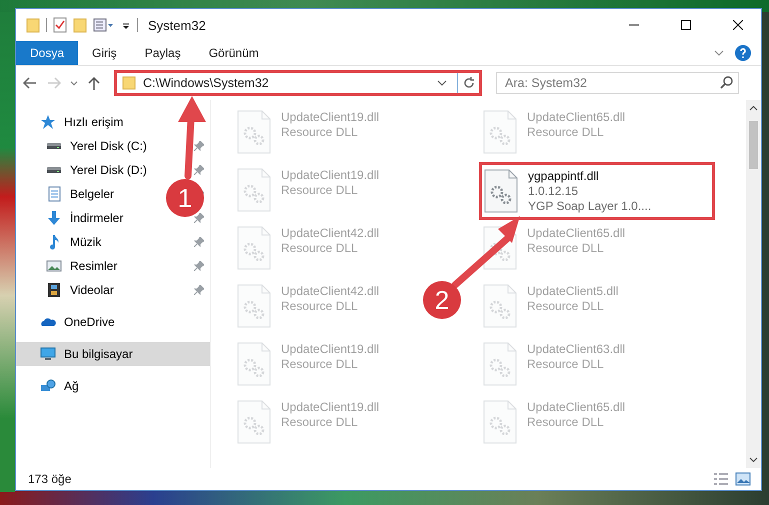 The image size is (769, 505). Describe the element at coordinates (177, 25) in the screenshot. I see `window-title: System32` at that location.